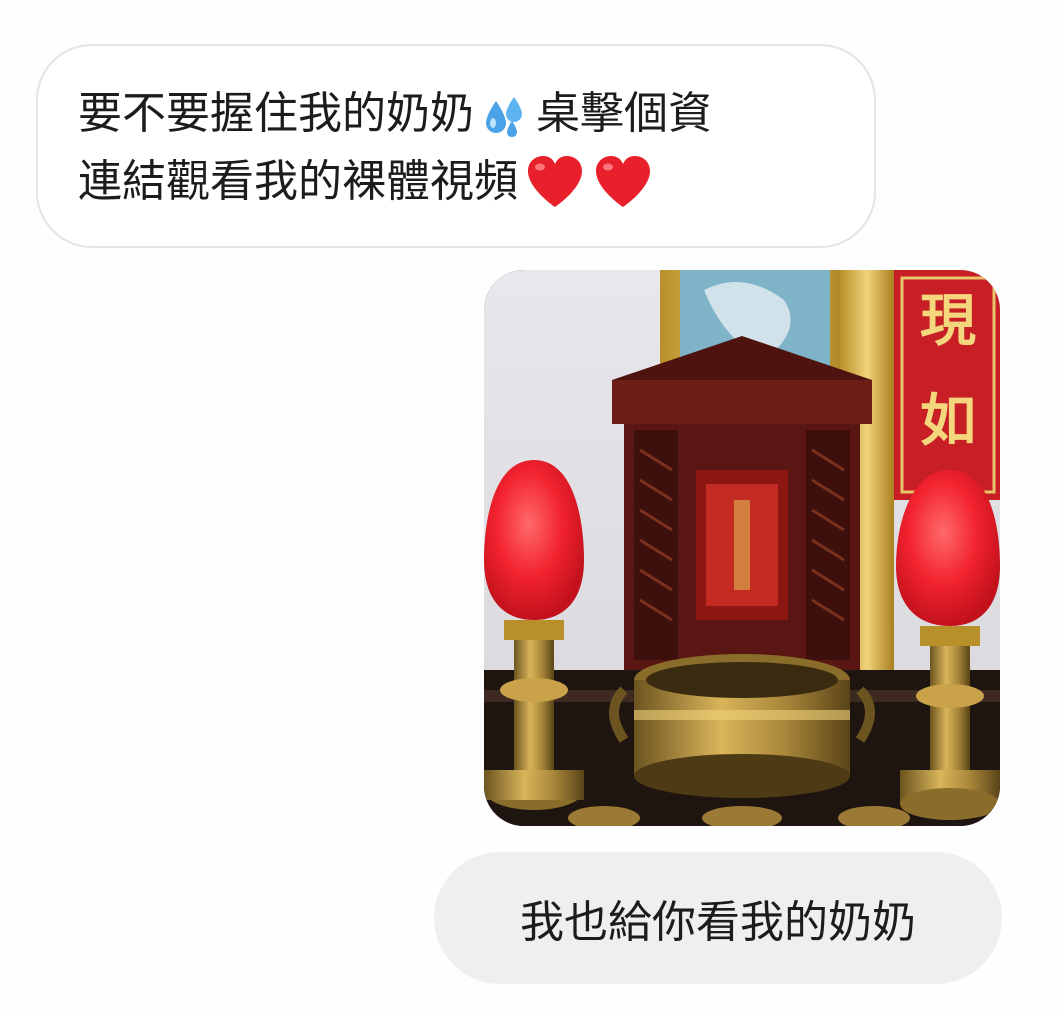 This screenshot has height=1017, width=1061. Describe the element at coordinates (624, 113) in the screenshot. I see `incoming-message-text-part-2: 桌擊個資` at that location.